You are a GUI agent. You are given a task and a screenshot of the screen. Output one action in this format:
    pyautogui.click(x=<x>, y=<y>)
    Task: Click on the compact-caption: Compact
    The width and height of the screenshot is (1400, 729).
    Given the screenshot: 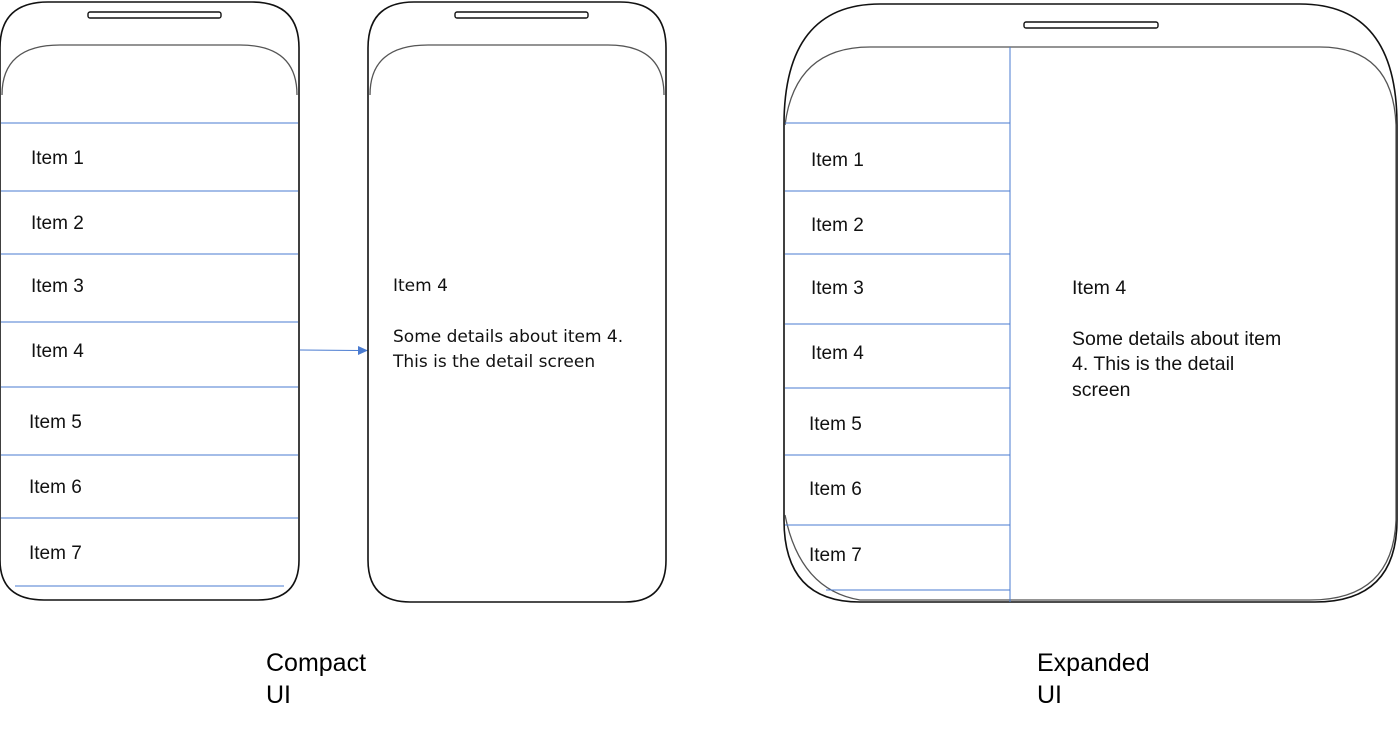 What is the action you would take?
    pyautogui.click(x=316, y=663)
    